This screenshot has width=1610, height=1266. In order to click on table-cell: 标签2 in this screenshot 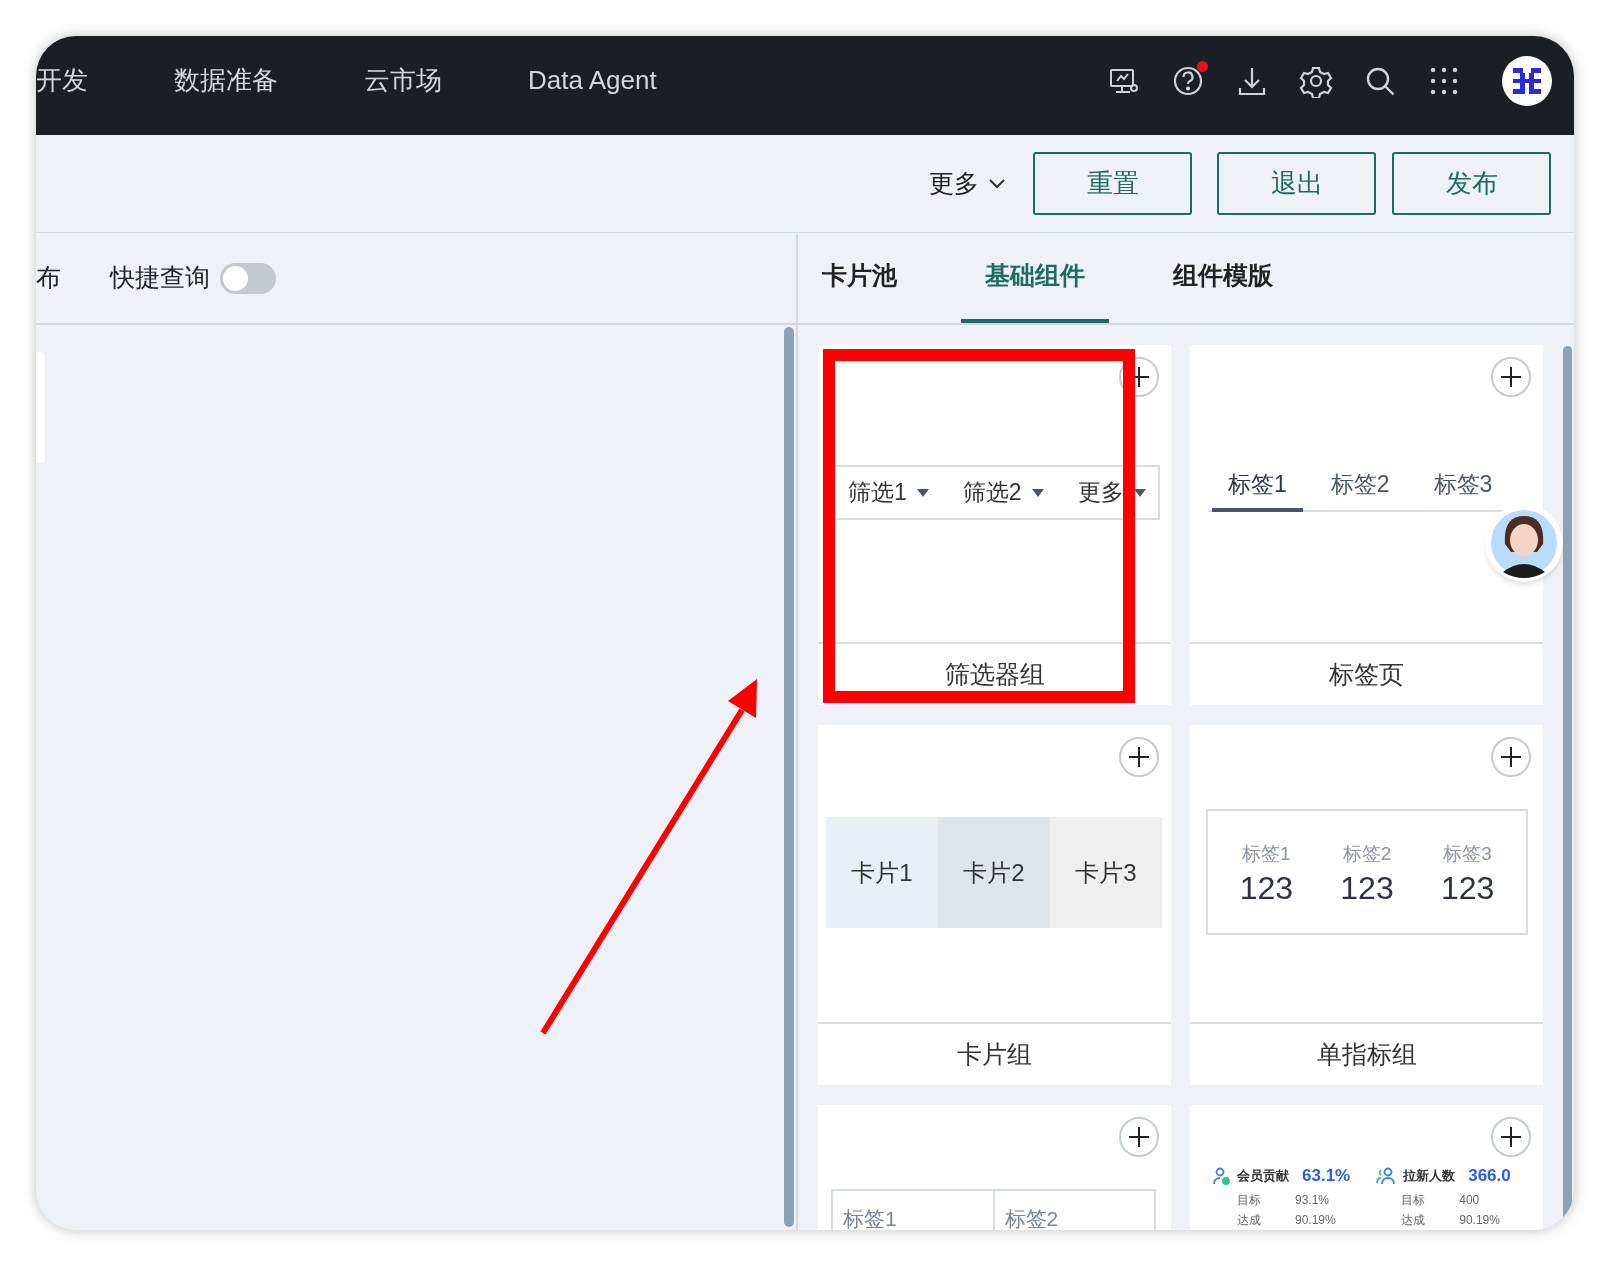, I will do `click(1073, 1210)`.